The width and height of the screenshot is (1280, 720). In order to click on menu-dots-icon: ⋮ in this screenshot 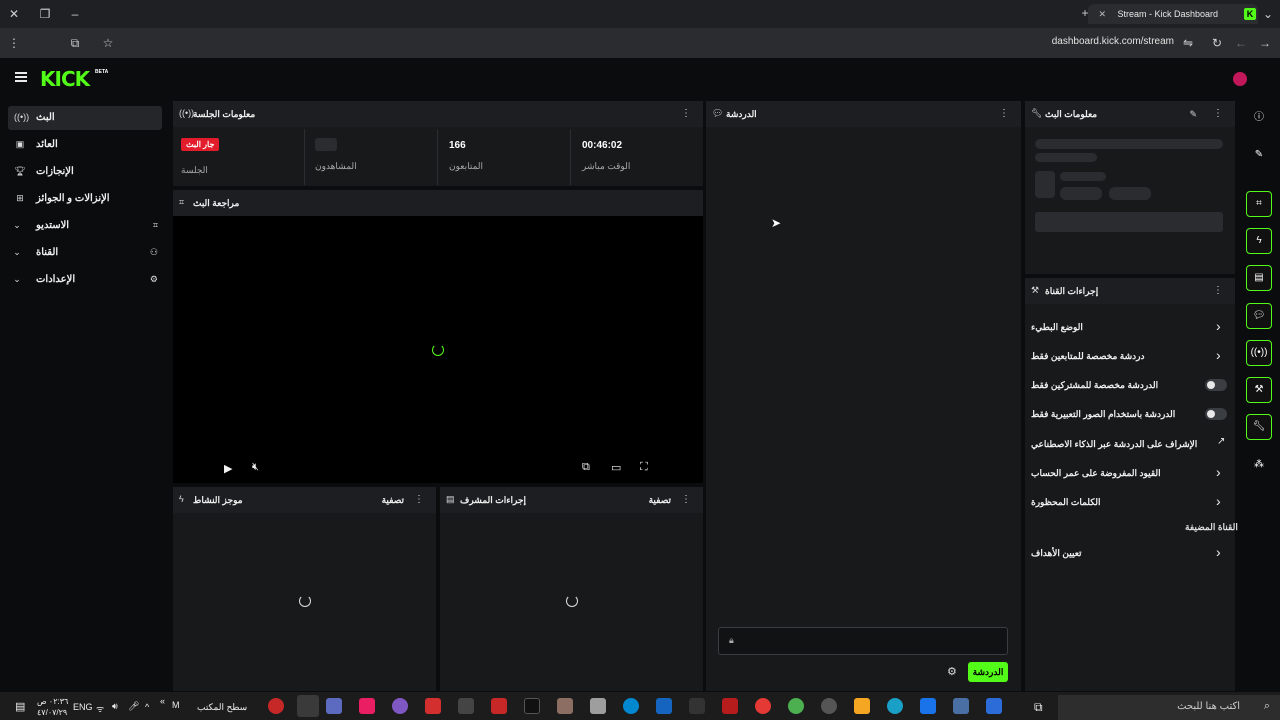, I will do `click(14, 43)`.